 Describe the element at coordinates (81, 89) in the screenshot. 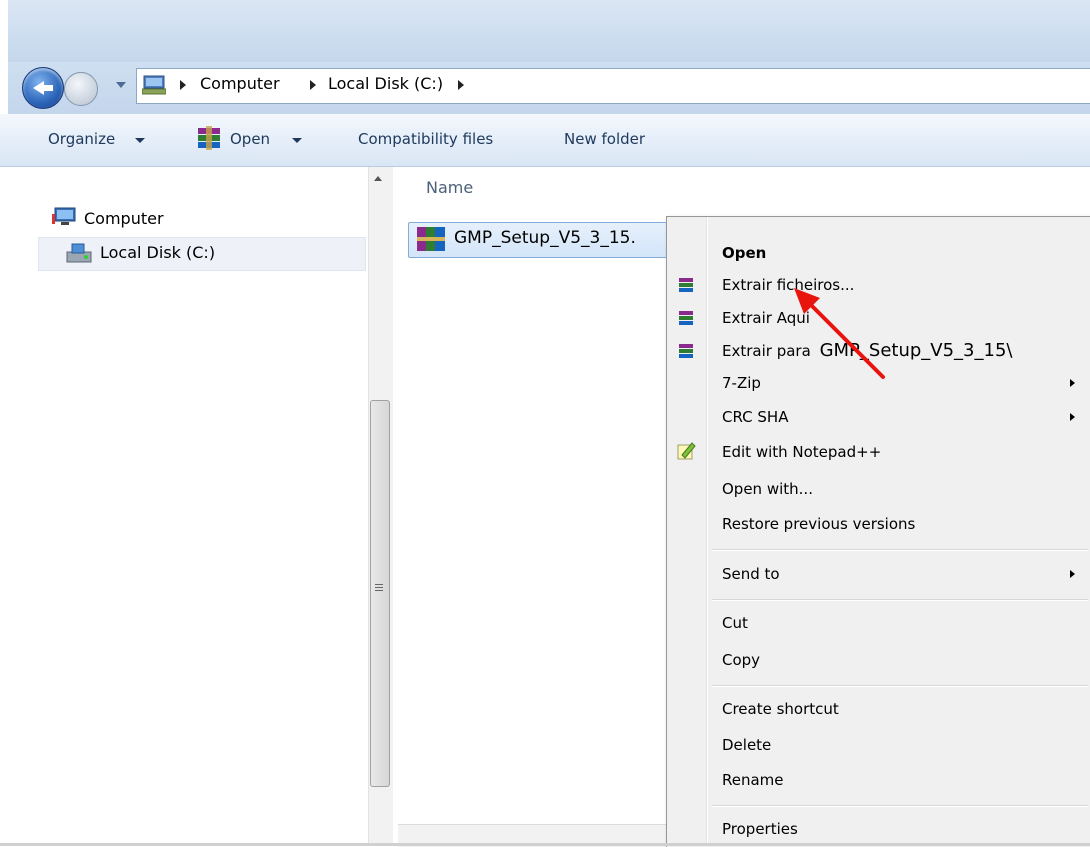

I see `forward-button` at that location.